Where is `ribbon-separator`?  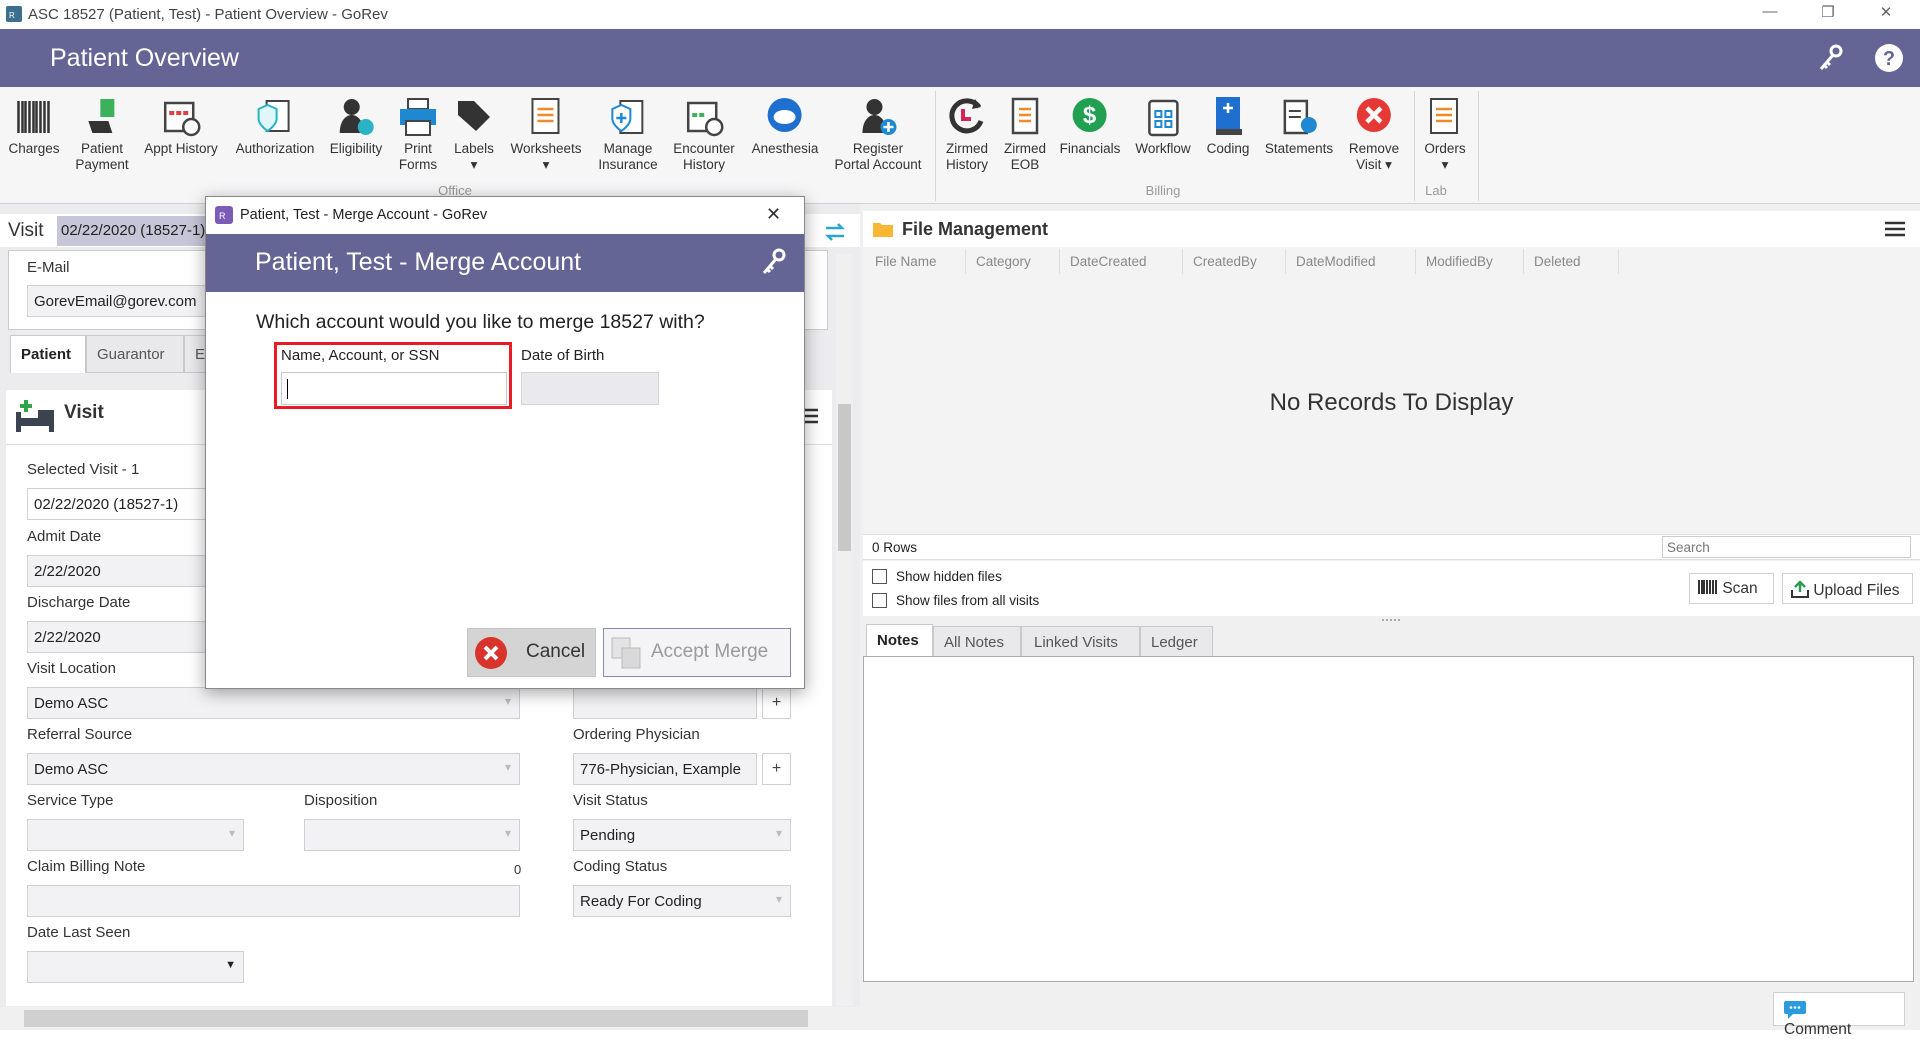 ribbon-separator is located at coordinates (1414, 146).